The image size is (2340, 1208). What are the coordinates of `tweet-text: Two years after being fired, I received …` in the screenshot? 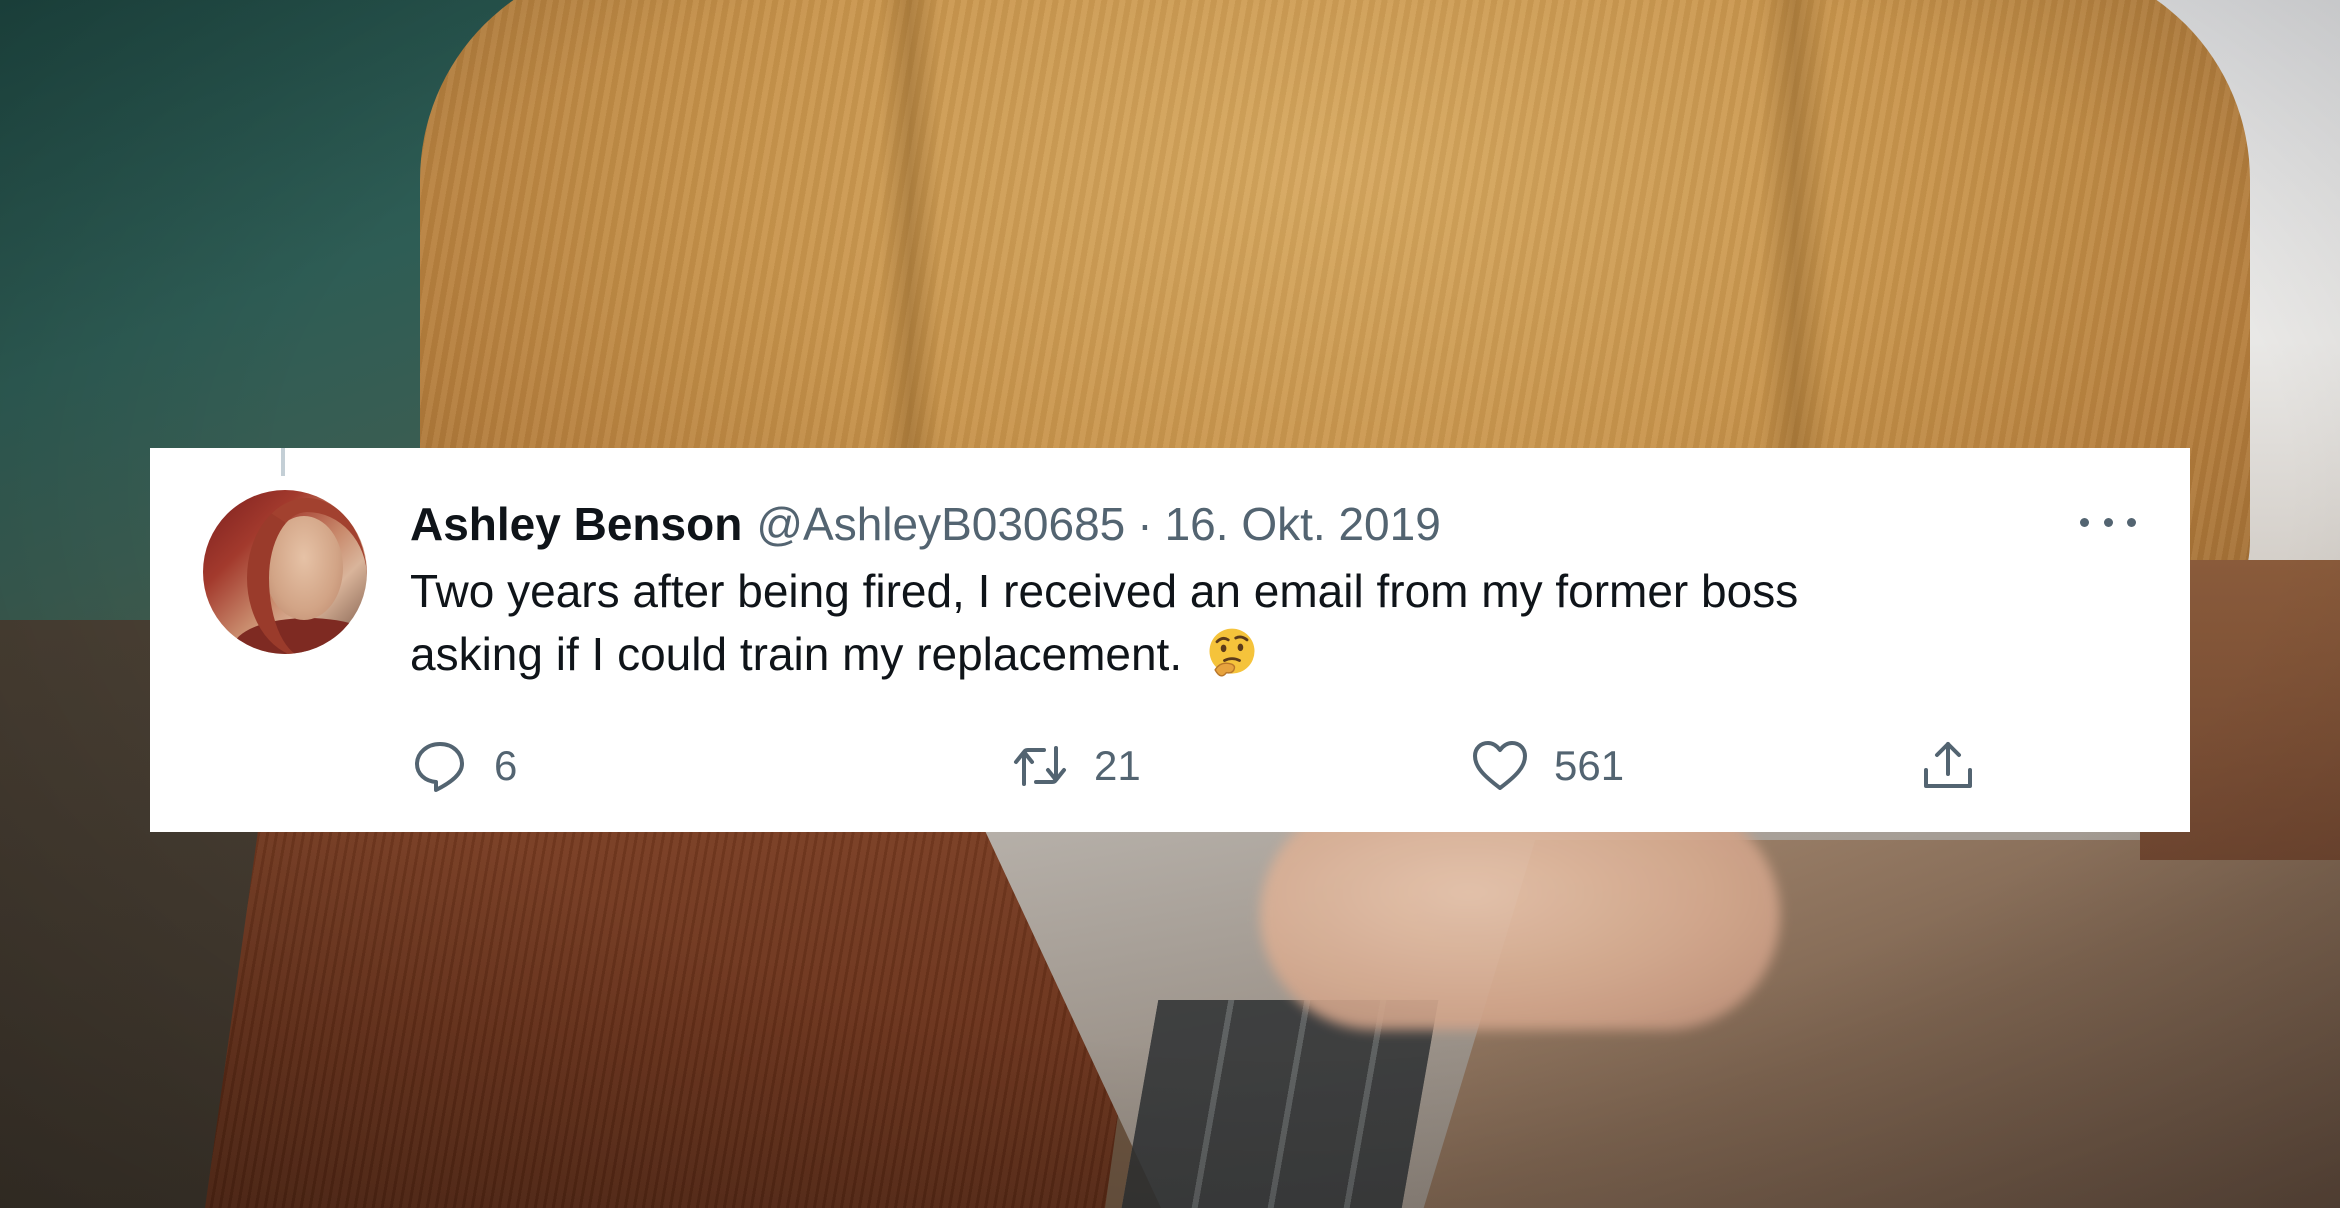 It's located at (1270, 623).